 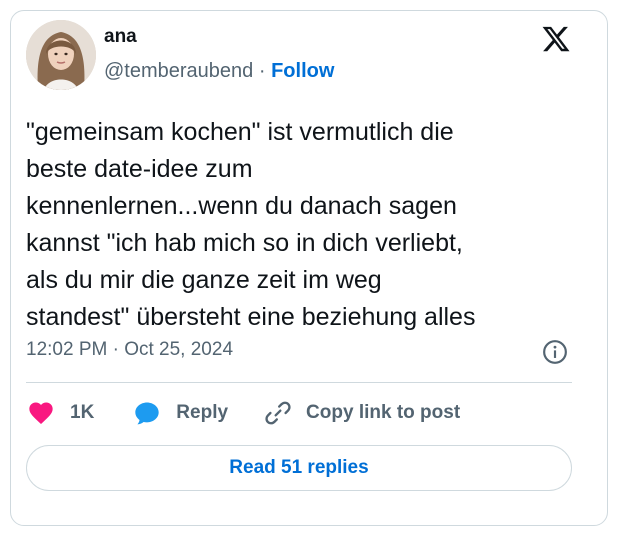 What do you see at coordinates (243, 413) in the screenshot?
I see `action-bar: 1K Reply Copy link to post` at bounding box center [243, 413].